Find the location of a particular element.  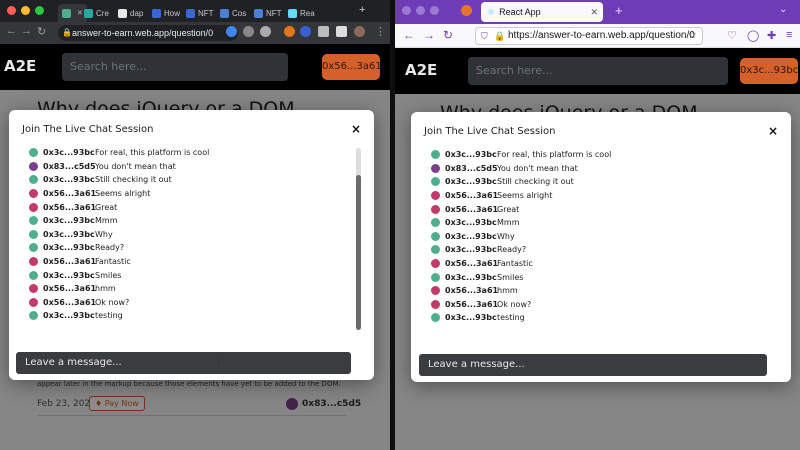

react-icon: ⚛ is located at coordinates (491, 11).